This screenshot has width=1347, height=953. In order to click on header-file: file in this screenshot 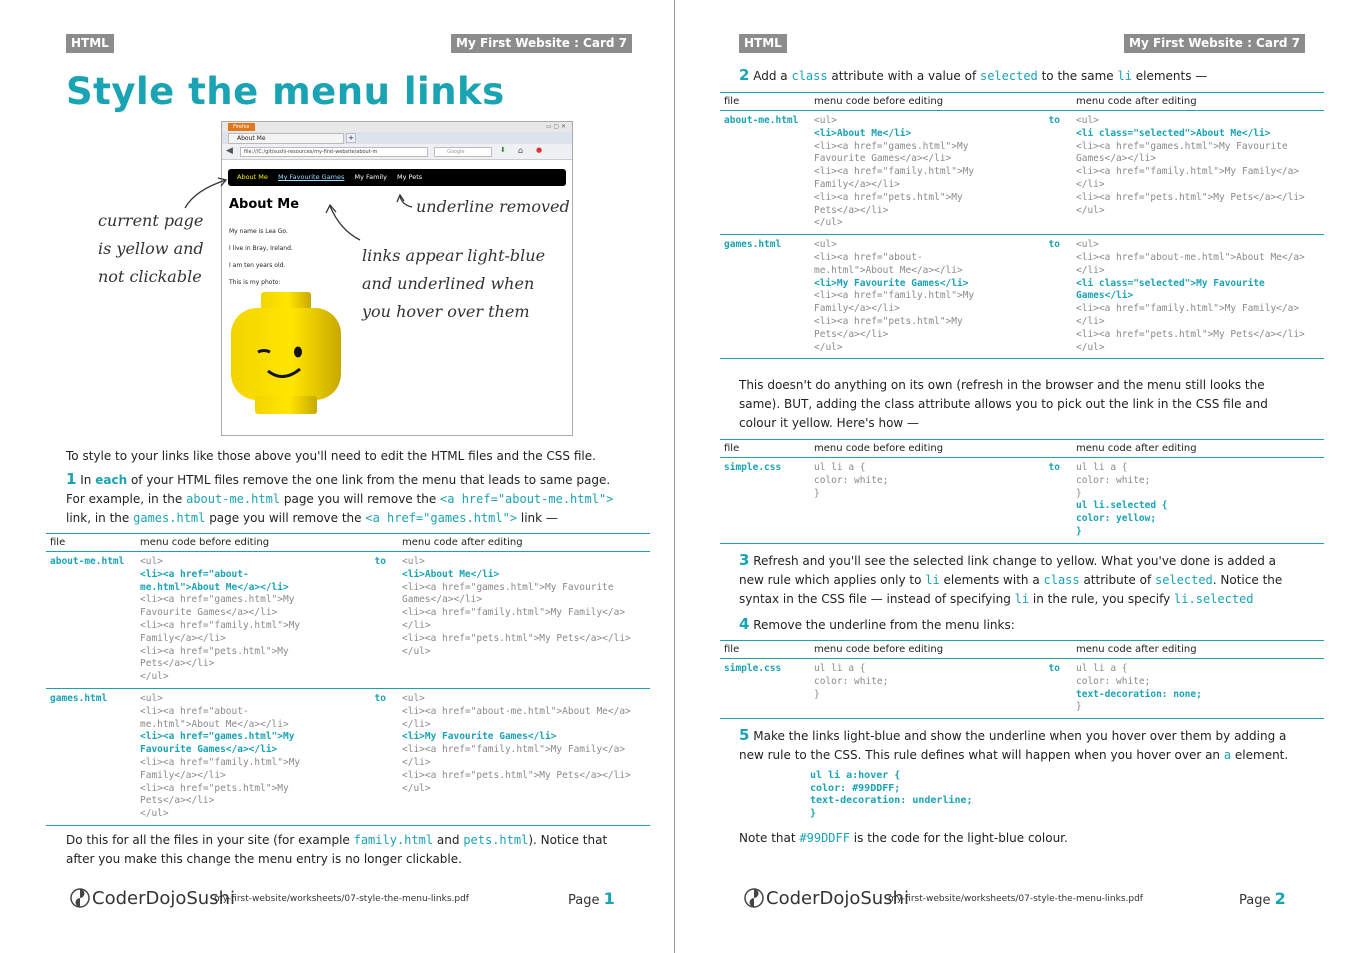, I will do `click(765, 448)`.